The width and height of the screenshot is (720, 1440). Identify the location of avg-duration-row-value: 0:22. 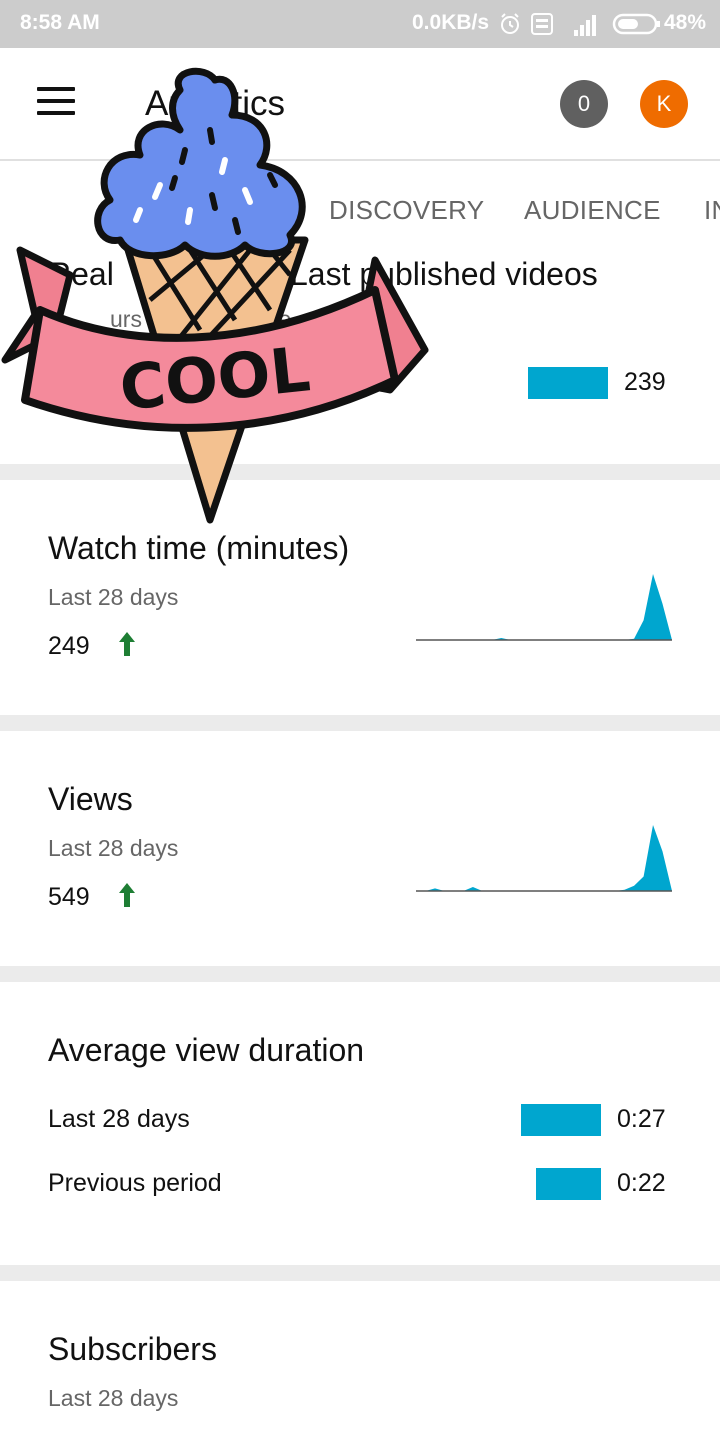
(641, 1183).